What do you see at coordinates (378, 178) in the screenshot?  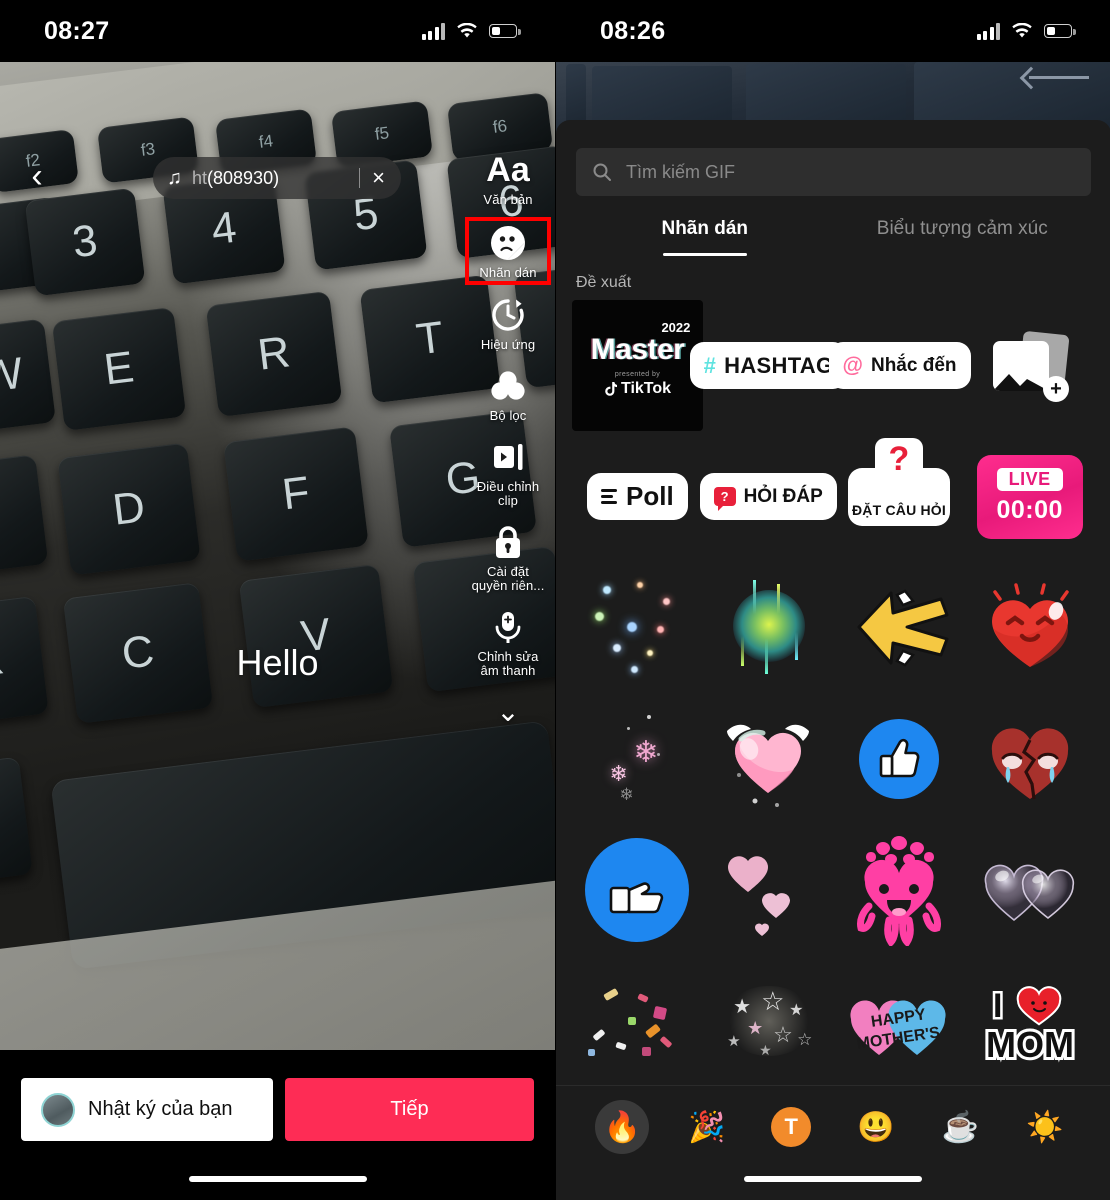 I see `close-icon: ×` at bounding box center [378, 178].